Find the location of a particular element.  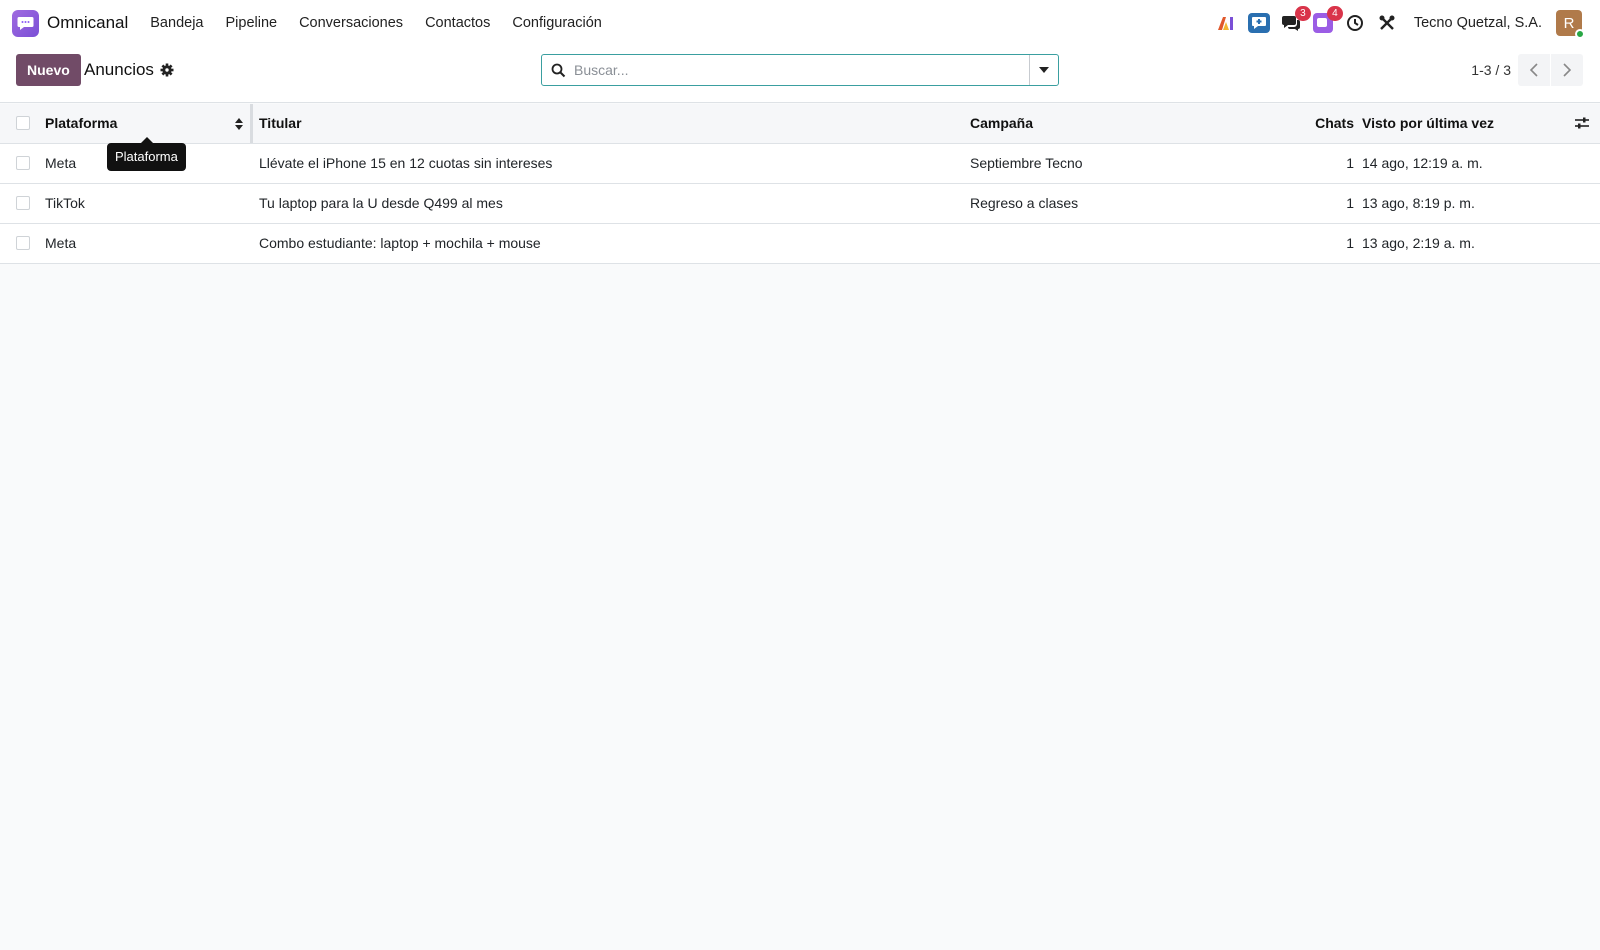

systray: 3 4 Tecno Quetzal, S.A. R is located at coordinates (1395, 23).